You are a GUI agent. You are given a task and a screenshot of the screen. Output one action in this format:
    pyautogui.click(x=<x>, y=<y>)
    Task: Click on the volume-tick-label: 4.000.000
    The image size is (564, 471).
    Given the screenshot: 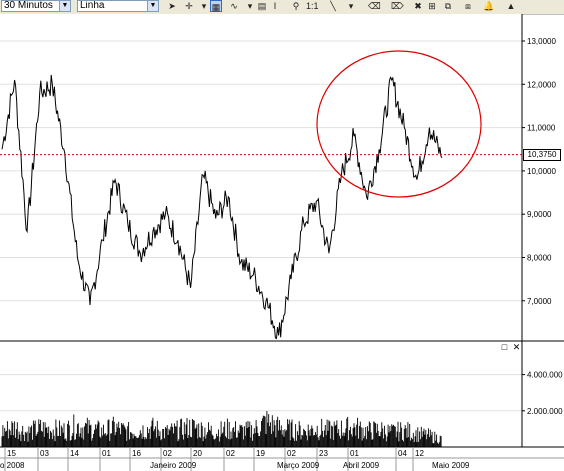 What is the action you would take?
    pyautogui.click(x=545, y=375)
    